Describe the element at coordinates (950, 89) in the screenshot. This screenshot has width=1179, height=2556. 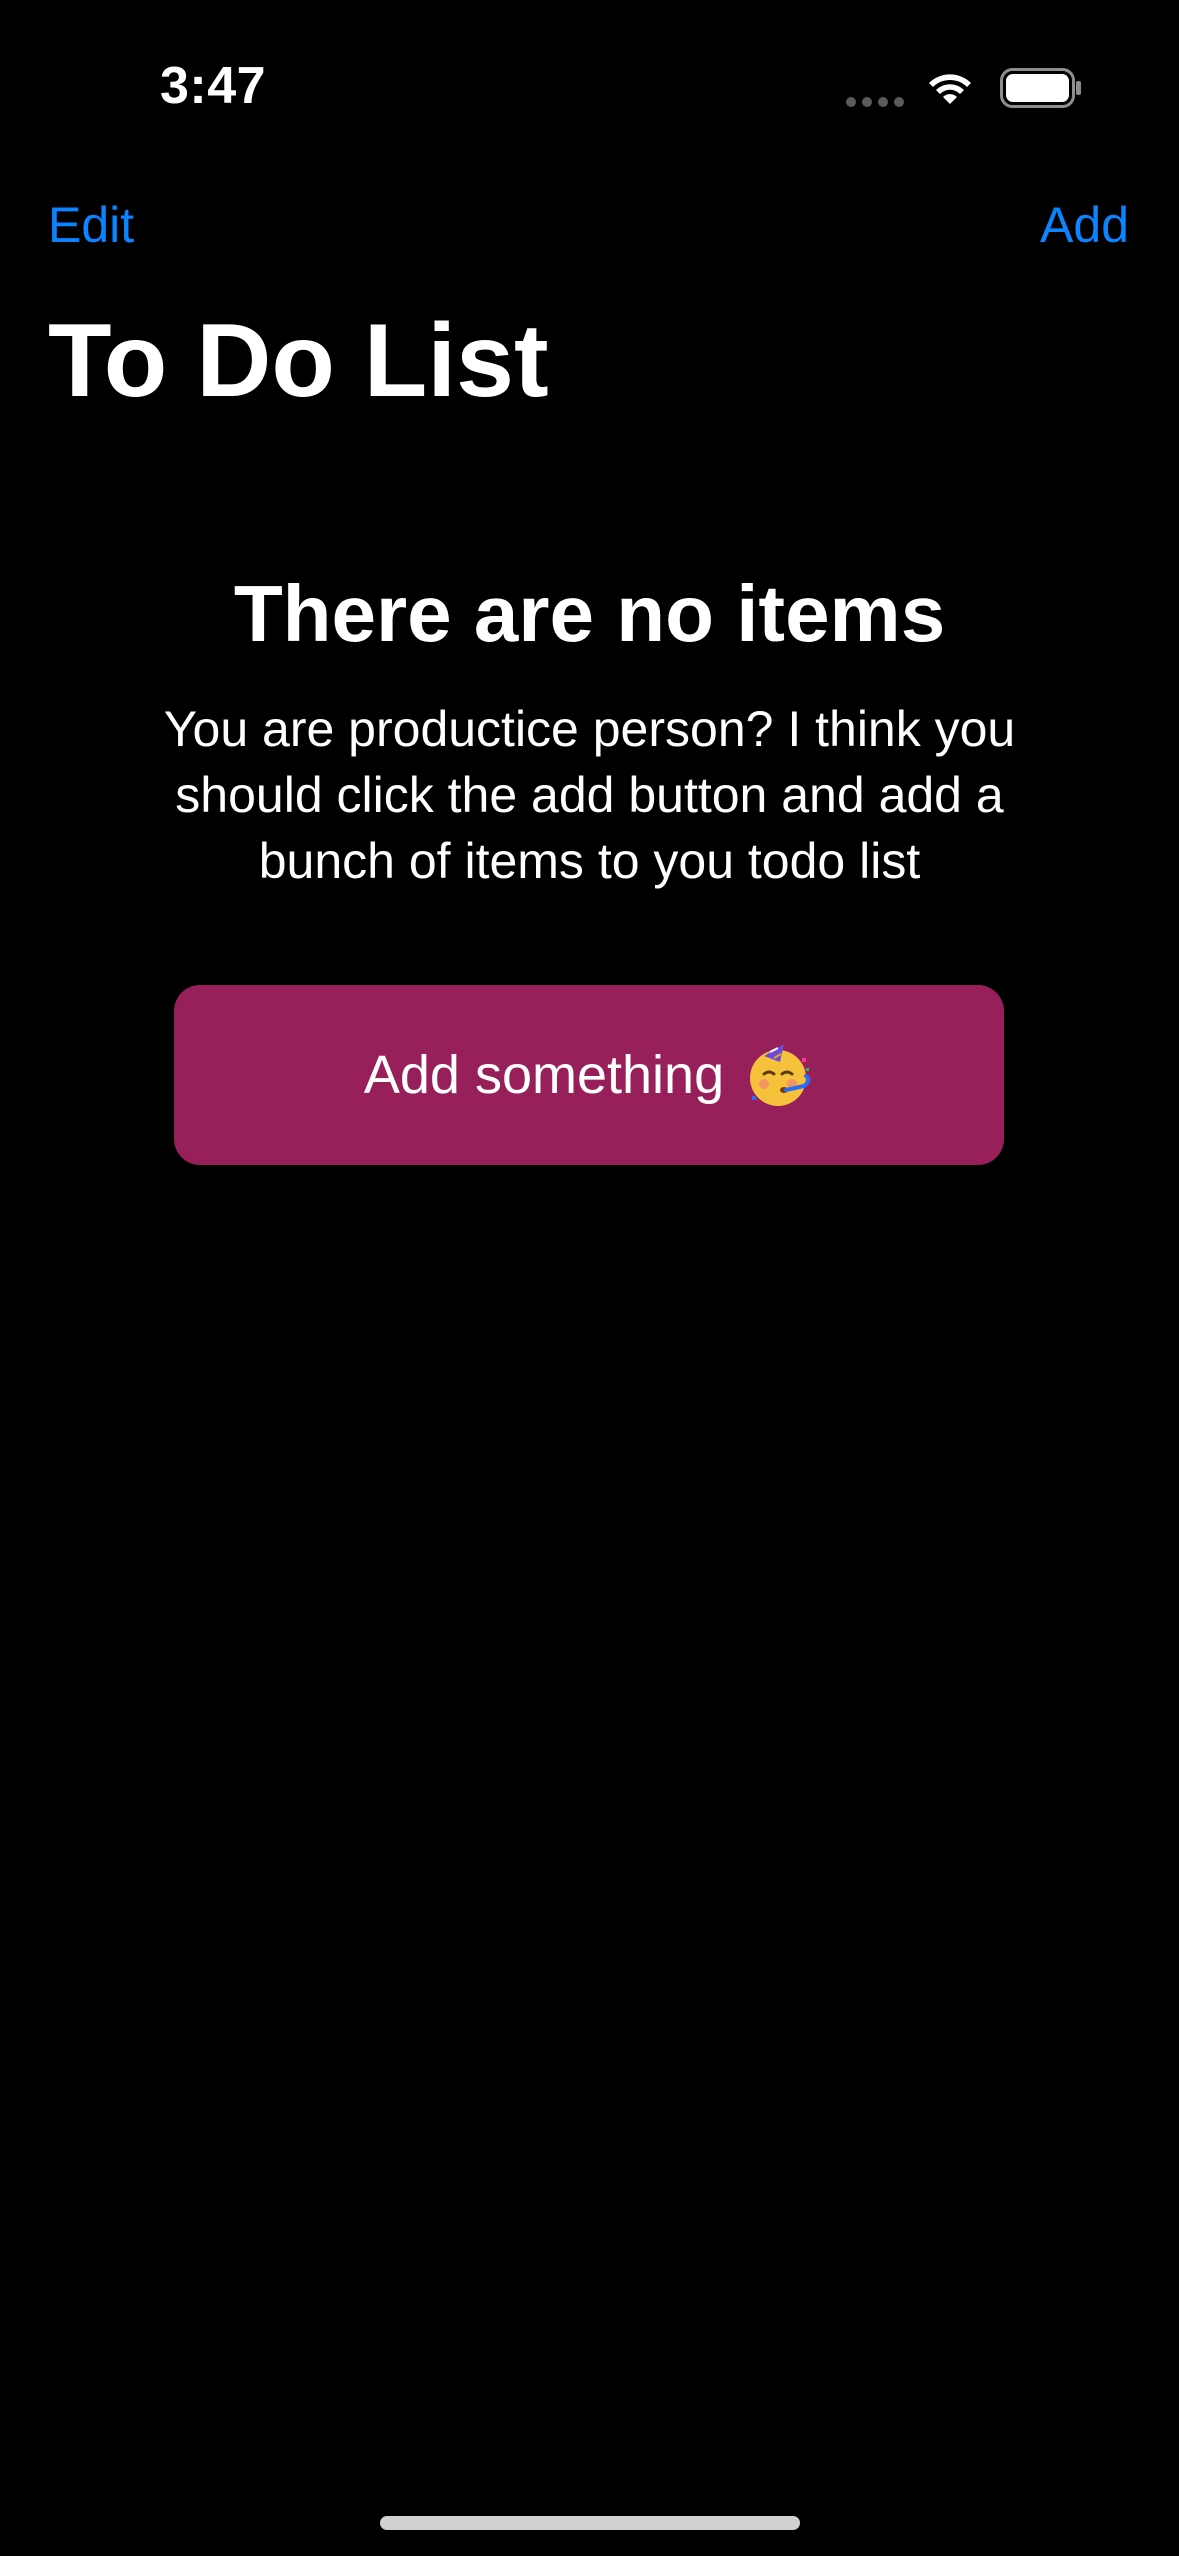
I see `wifi-icon` at that location.